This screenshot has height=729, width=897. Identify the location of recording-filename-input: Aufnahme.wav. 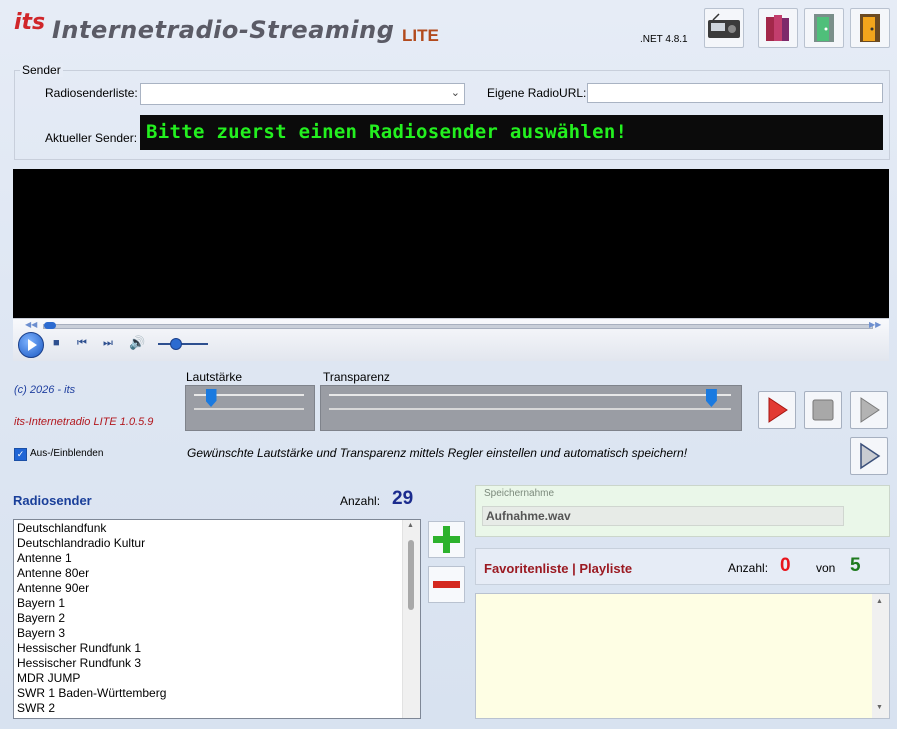
(663, 516).